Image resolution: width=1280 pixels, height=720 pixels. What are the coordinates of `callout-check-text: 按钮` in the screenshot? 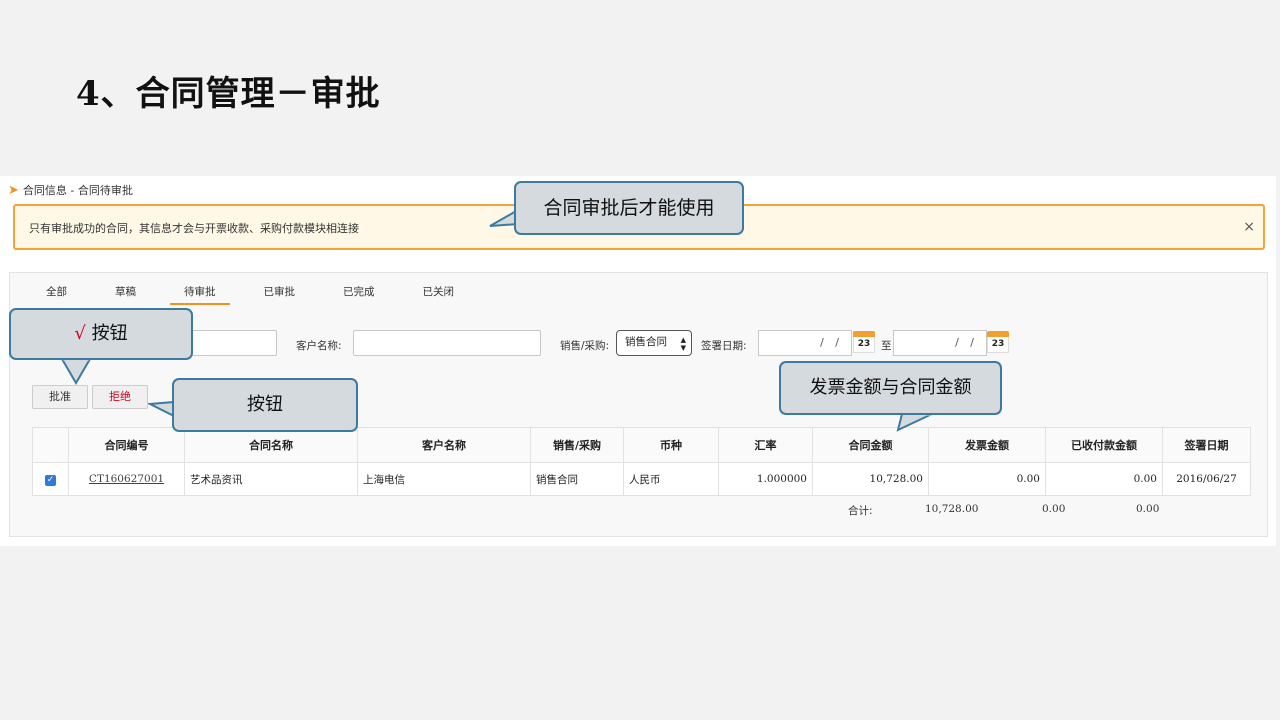 It's located at (109, 333).